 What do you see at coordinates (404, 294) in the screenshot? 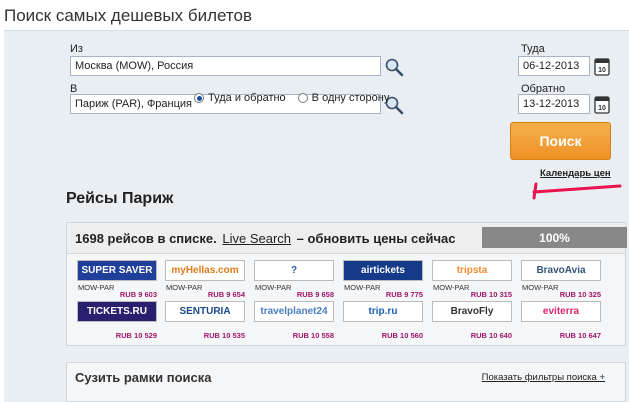
I see `agency-price: RUB 9 775` at bounding box center [404, 294].